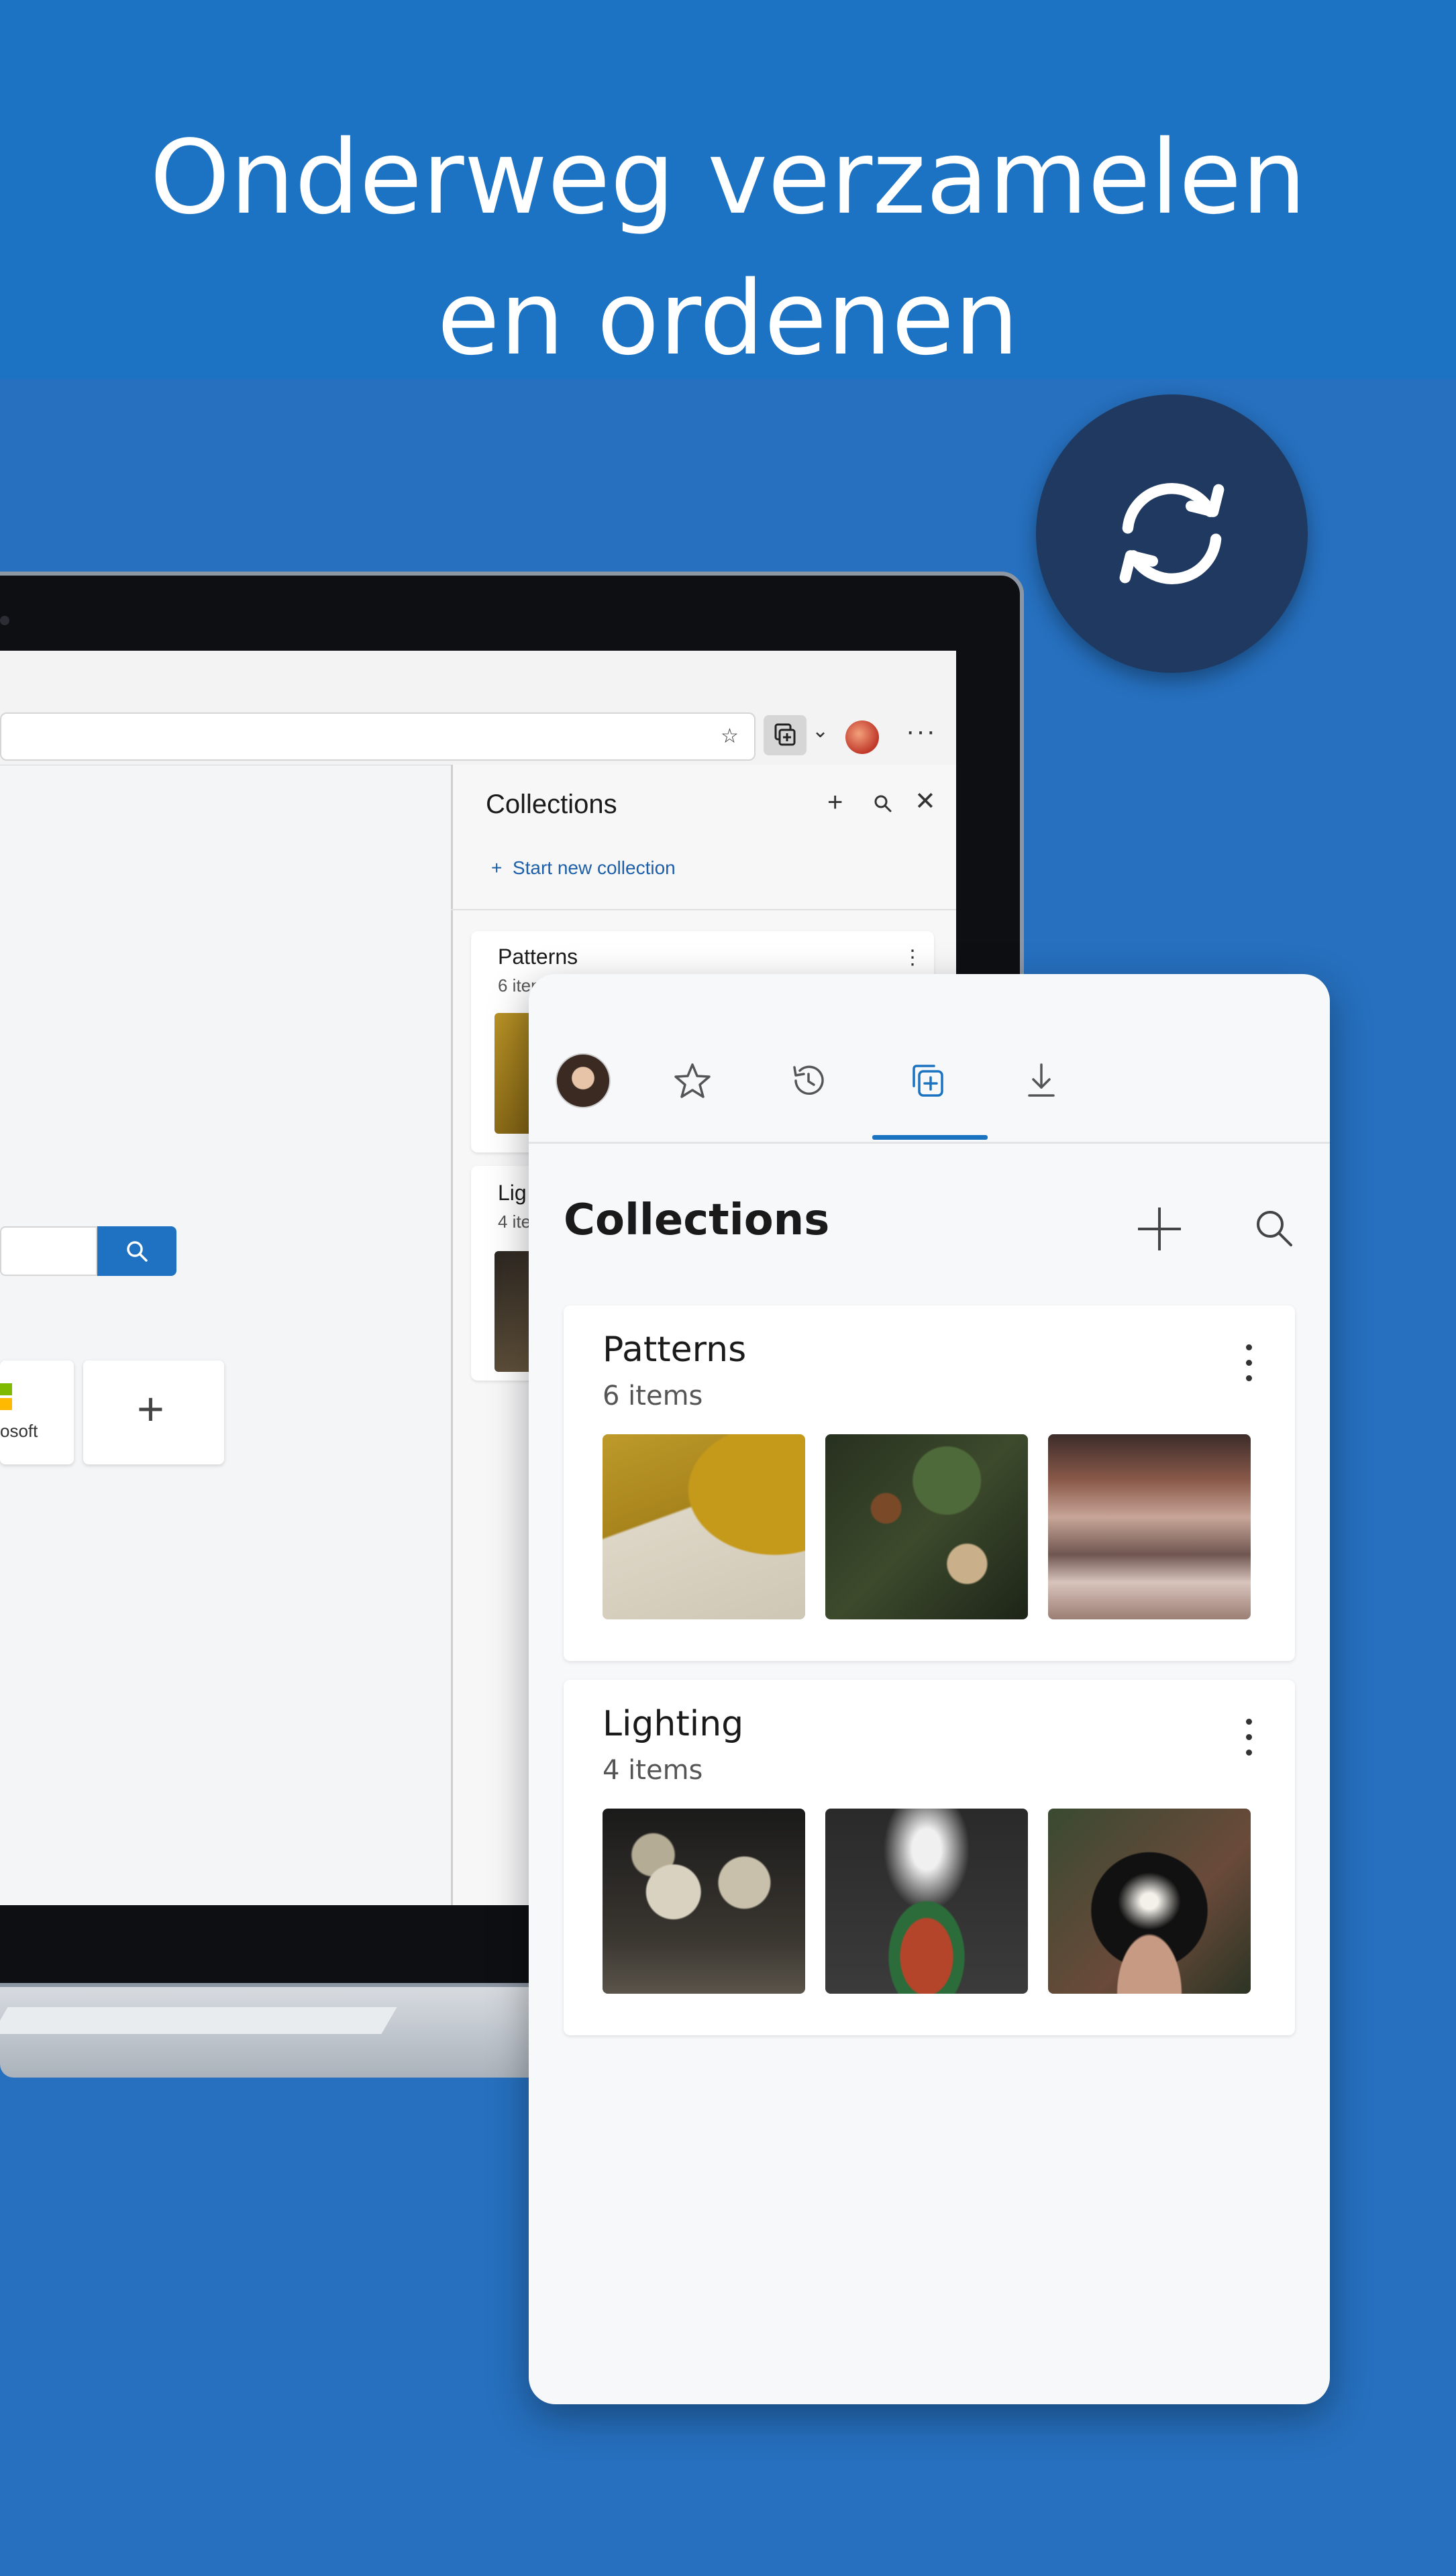 The width and height of the screenshot is (1456, 2576). I want to click on chevron-down-icon: ⌄, so click(820, 731).